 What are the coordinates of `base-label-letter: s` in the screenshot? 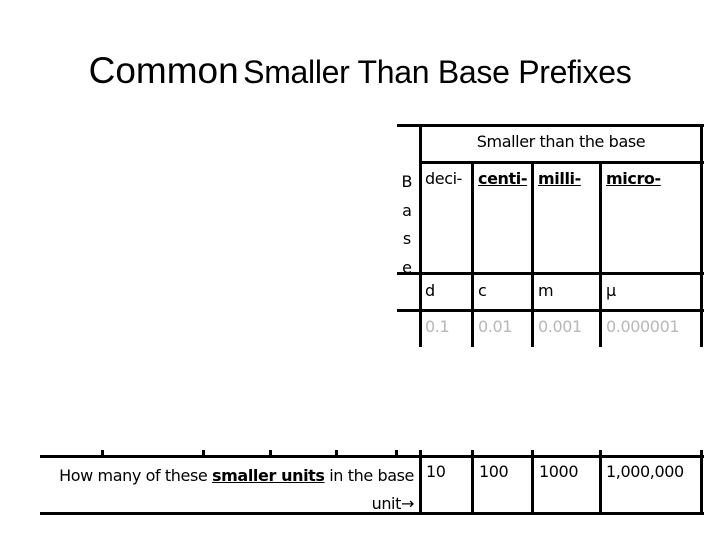 It's located at (407, 238).